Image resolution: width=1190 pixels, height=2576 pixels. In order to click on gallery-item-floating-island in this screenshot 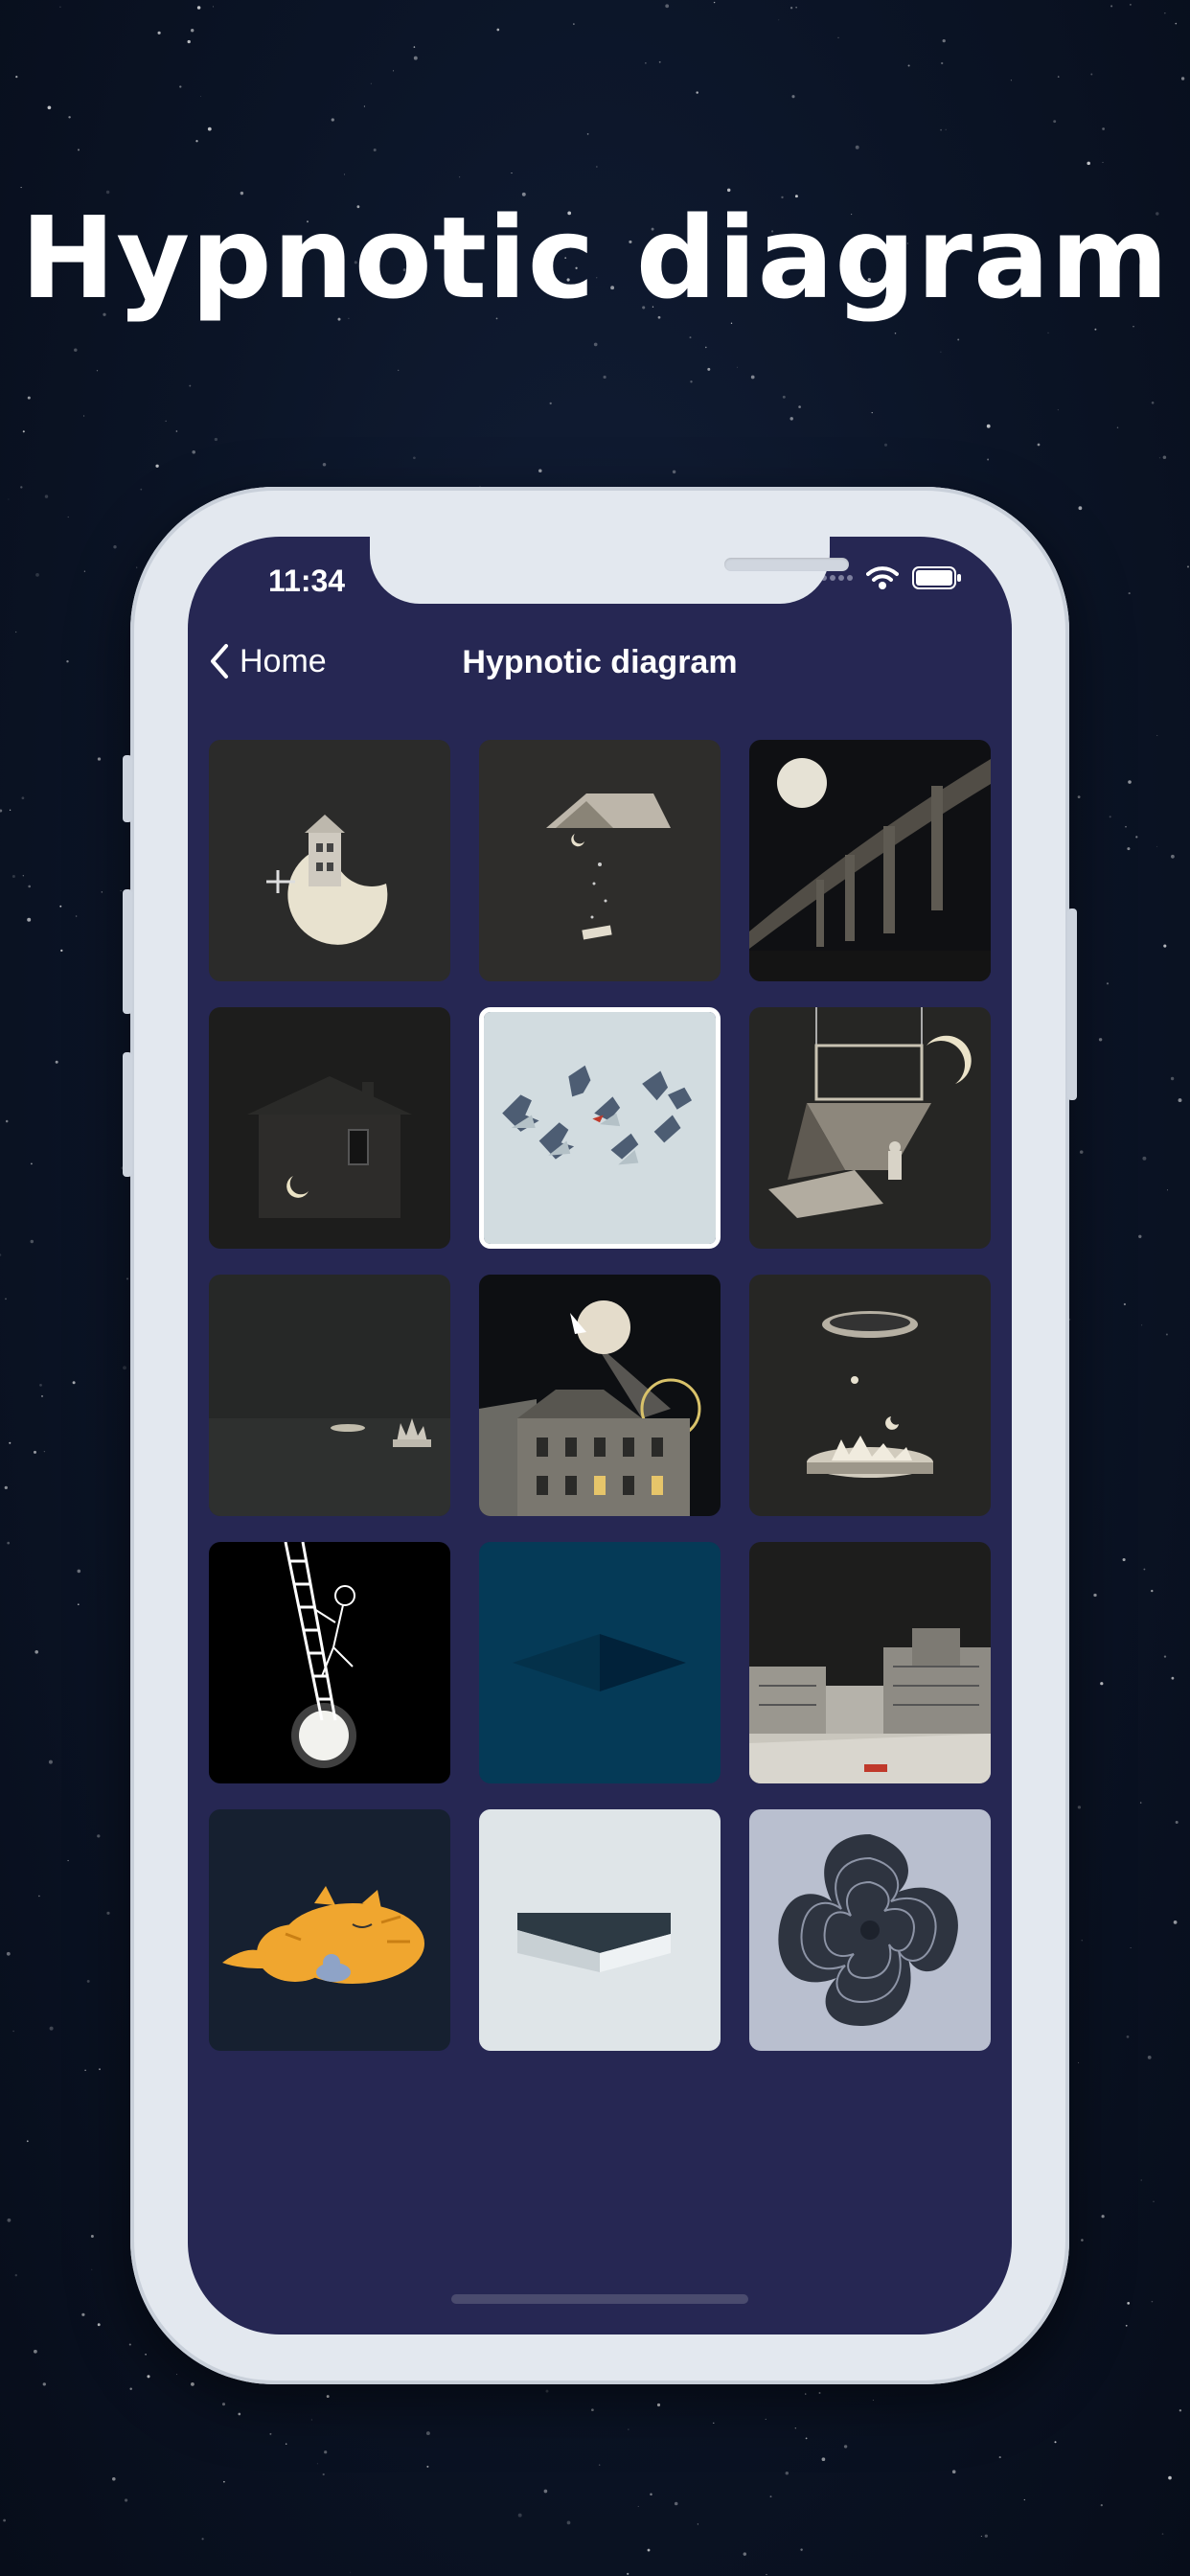, I will do `click(870, 1395)`.